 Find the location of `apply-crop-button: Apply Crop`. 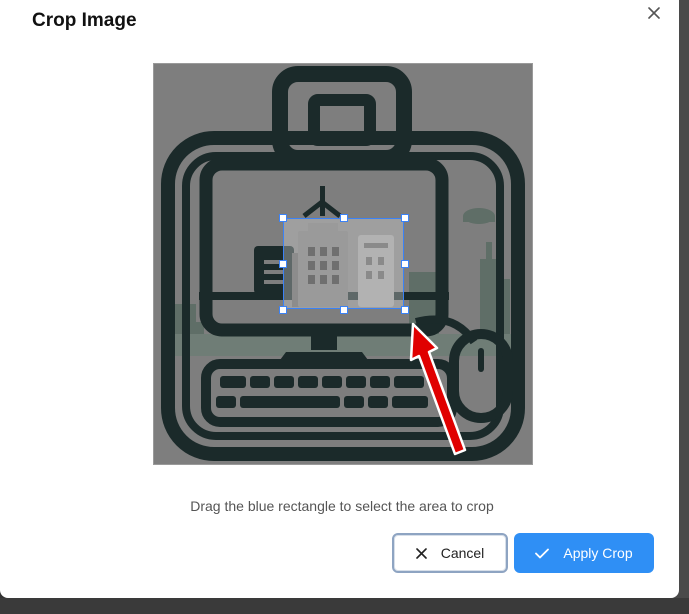

apply-crop-button: Apply Crop is located at coordinates (584, 553).